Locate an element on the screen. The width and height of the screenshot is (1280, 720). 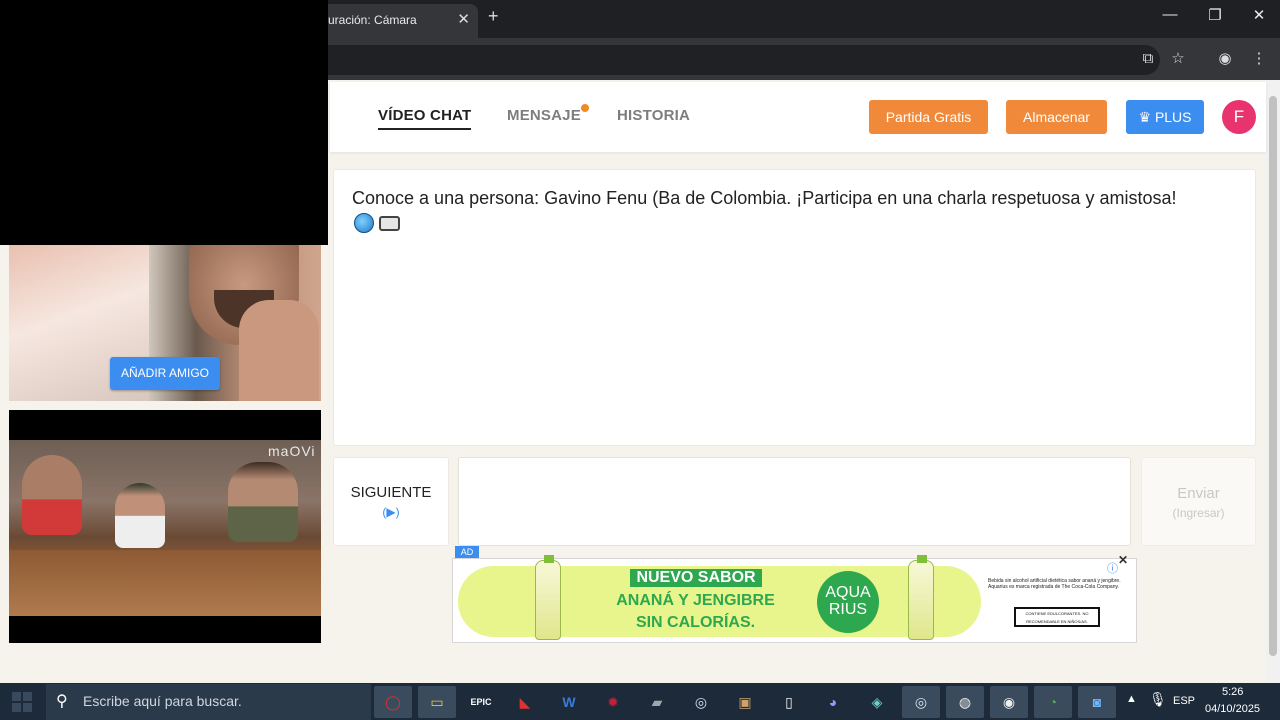
siguiente-button: SIGUIENTE (▶) is located at coordinates (391, 501).